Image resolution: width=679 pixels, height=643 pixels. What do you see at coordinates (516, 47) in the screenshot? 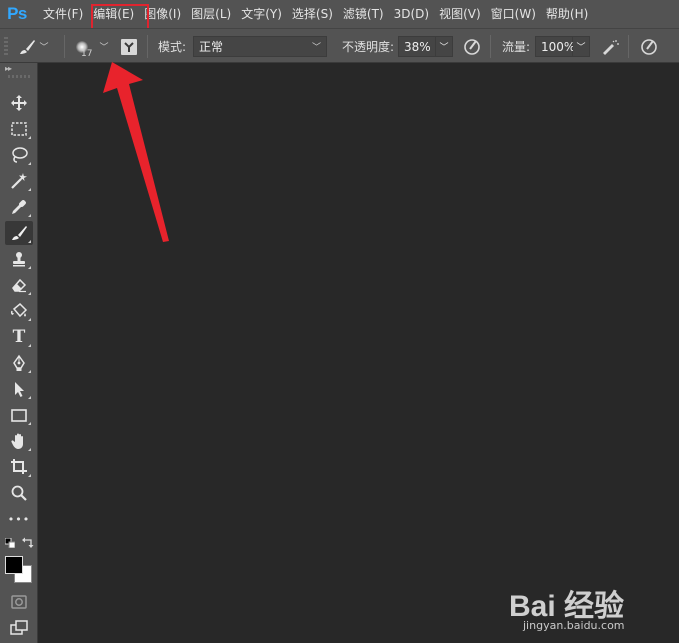
I see `flow-label: 流量:` at bounding box center [516, 47].